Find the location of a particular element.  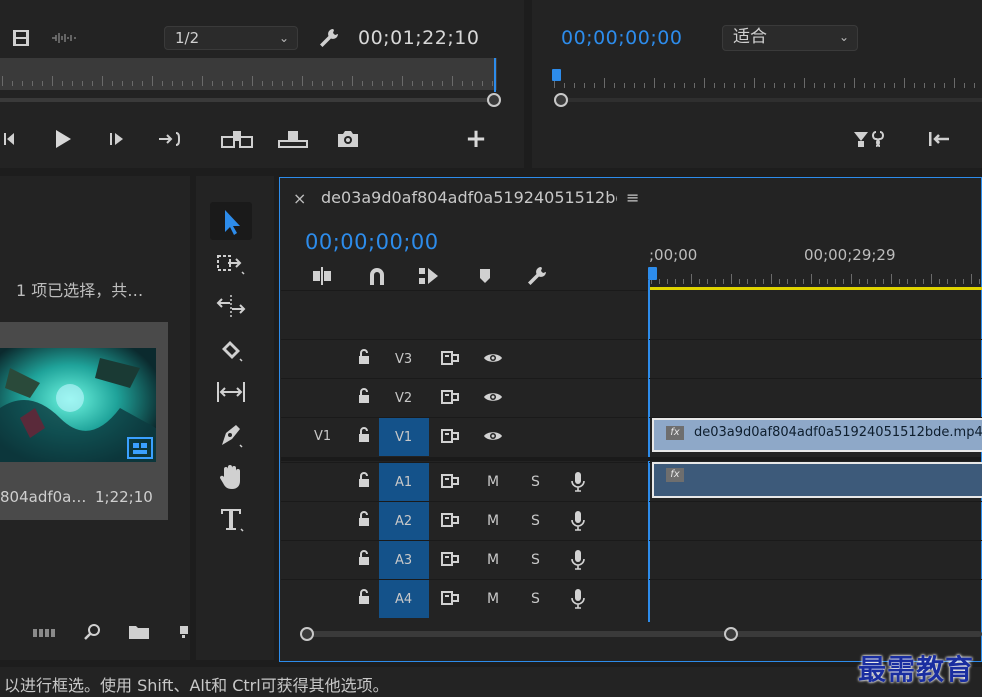

overwrite-clip-icon is located at coordinates (293, 139).